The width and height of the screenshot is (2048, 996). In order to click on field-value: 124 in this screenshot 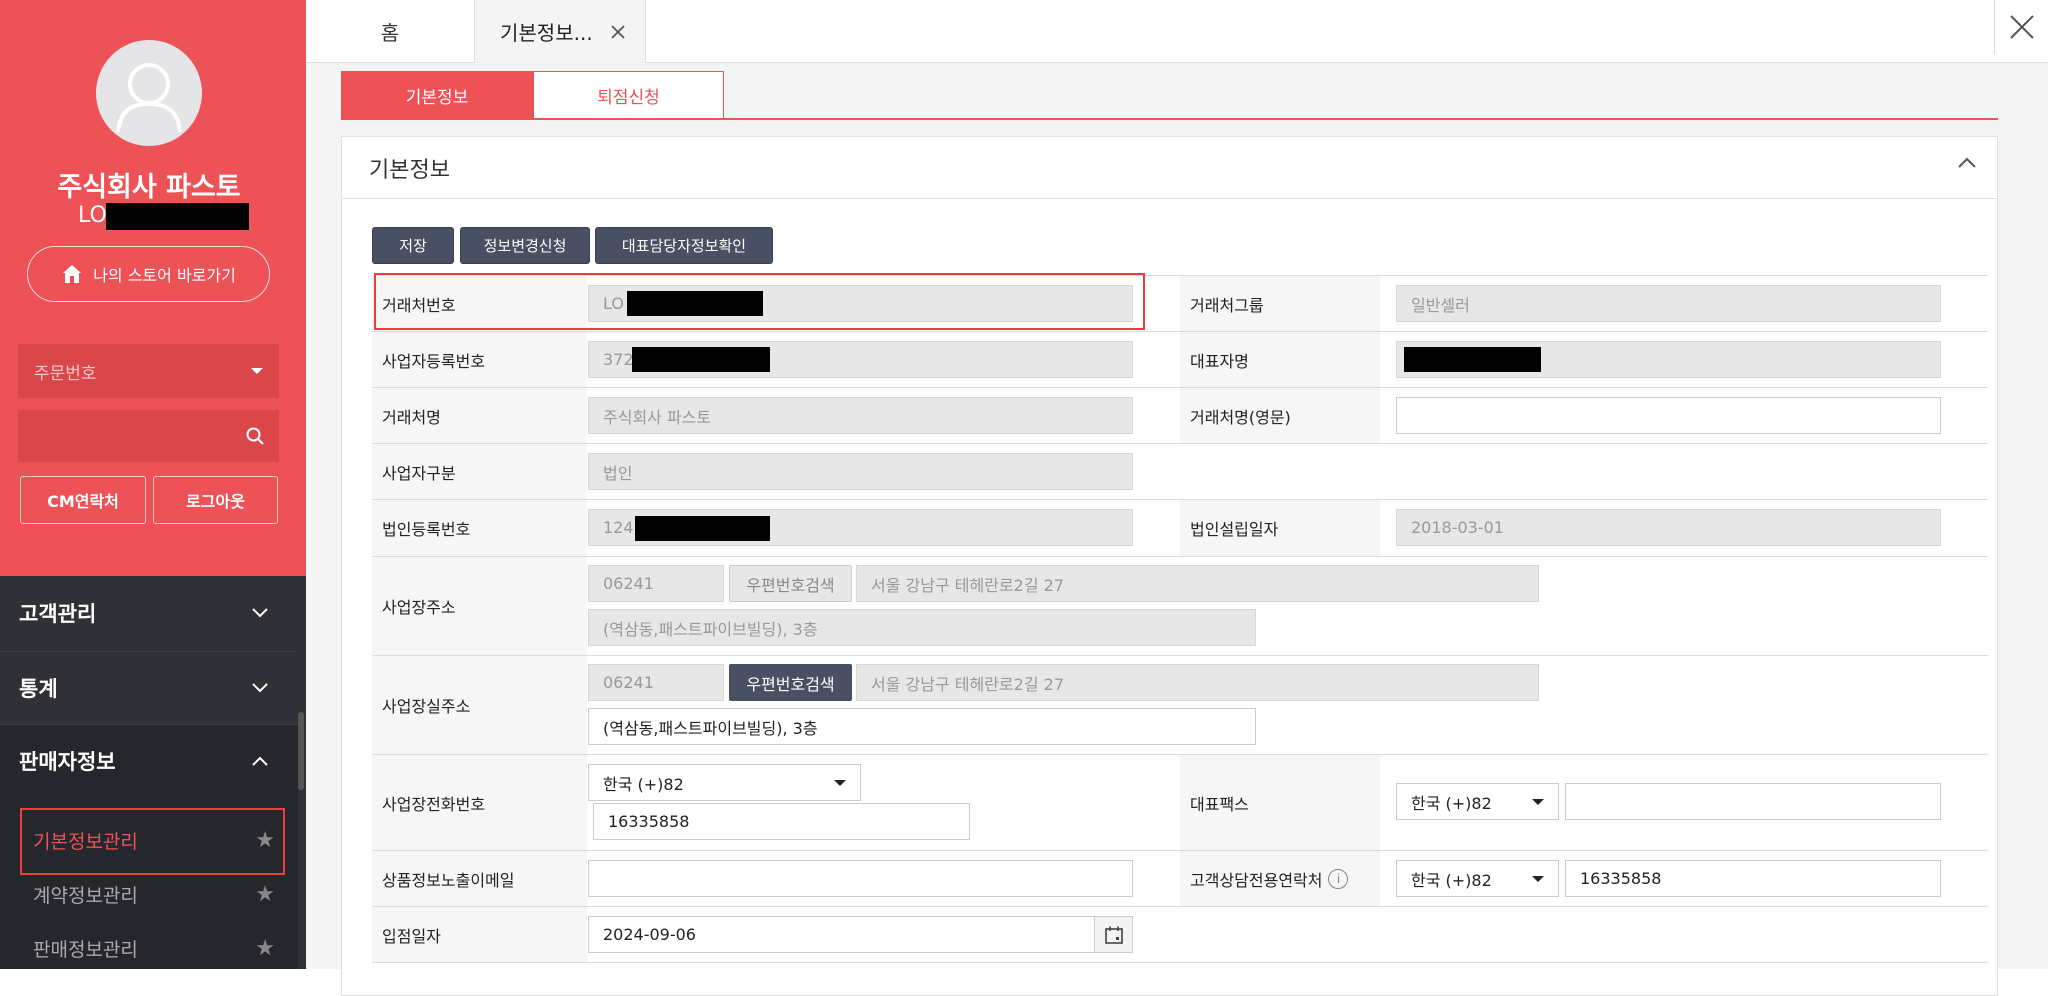, I will do `click(618, 527)`.